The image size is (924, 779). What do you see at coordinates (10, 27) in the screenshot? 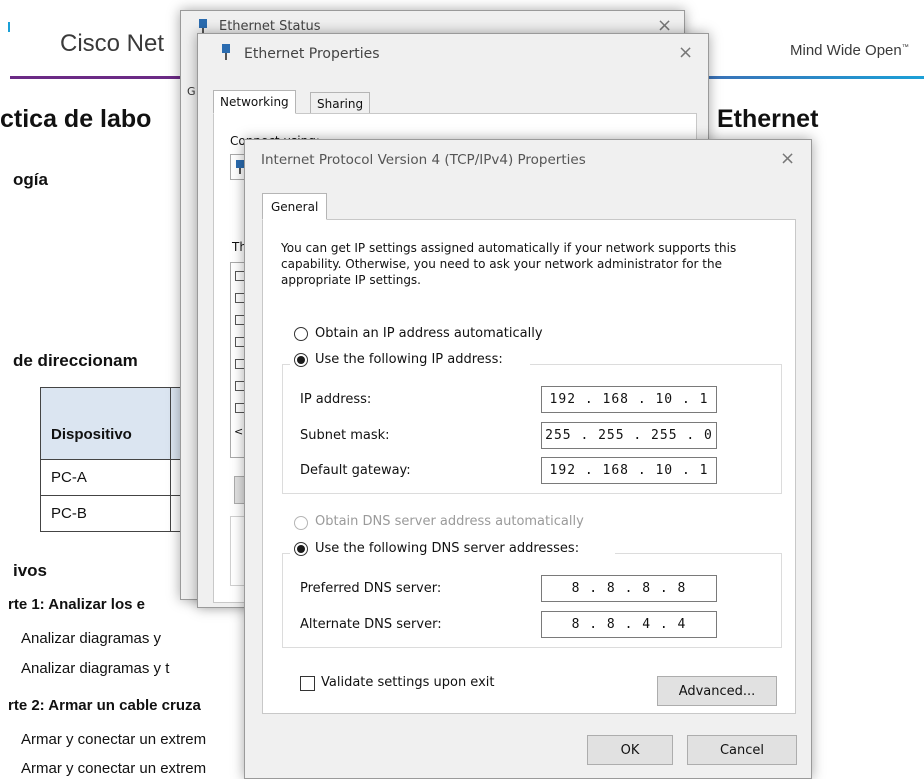
I see `cisco-logo-icon` at bounding box center [10, 27].